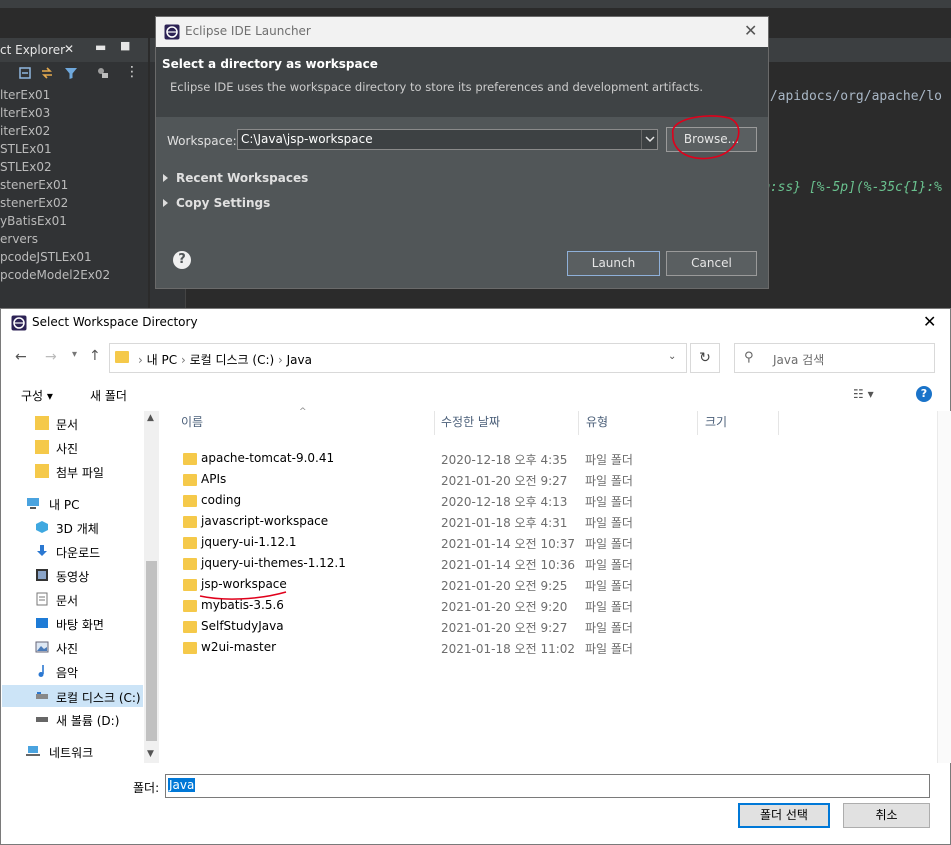  I want to click on view-options-icon: ☷ ▾, so click(863, 394).